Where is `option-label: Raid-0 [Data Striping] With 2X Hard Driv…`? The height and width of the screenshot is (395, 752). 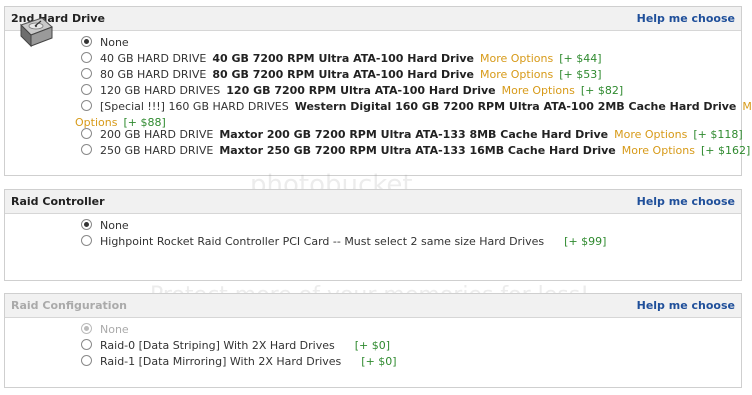
option-label: Raid-0 [Data Striping] With 2X Hard Driv… is located at coordinates (217, 345).